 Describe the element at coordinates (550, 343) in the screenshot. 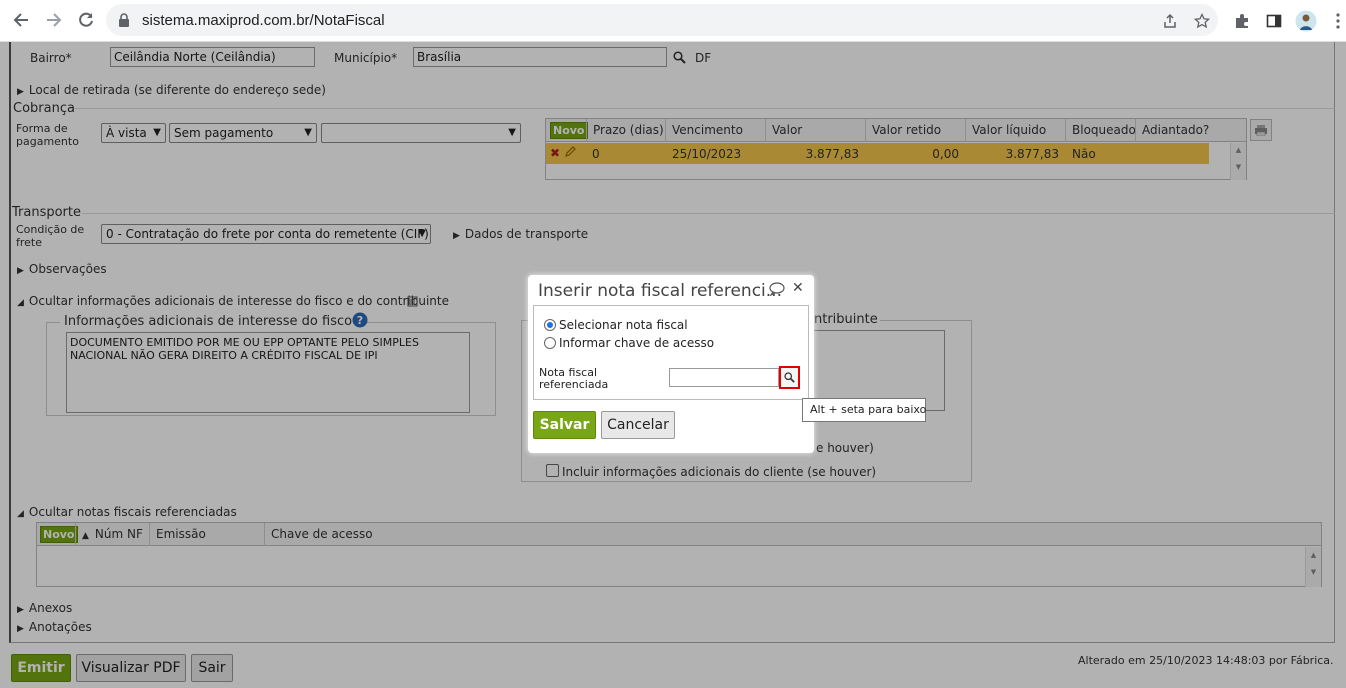

I see `radio-informar` at that location.